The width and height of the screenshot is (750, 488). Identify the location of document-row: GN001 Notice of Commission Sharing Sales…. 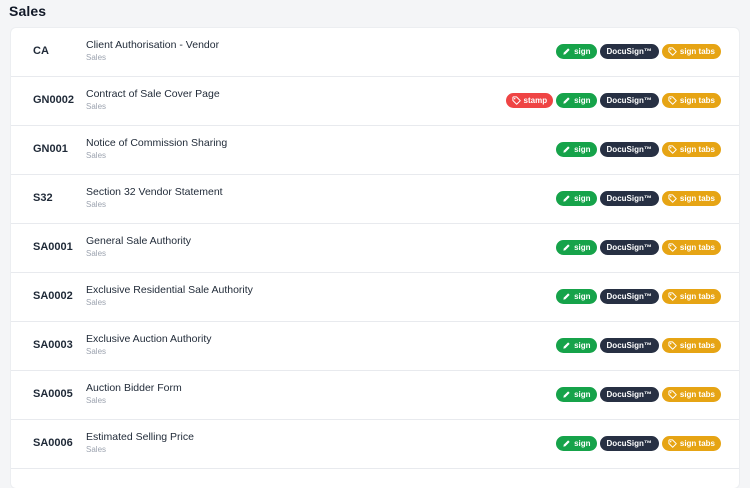
(375, 150).